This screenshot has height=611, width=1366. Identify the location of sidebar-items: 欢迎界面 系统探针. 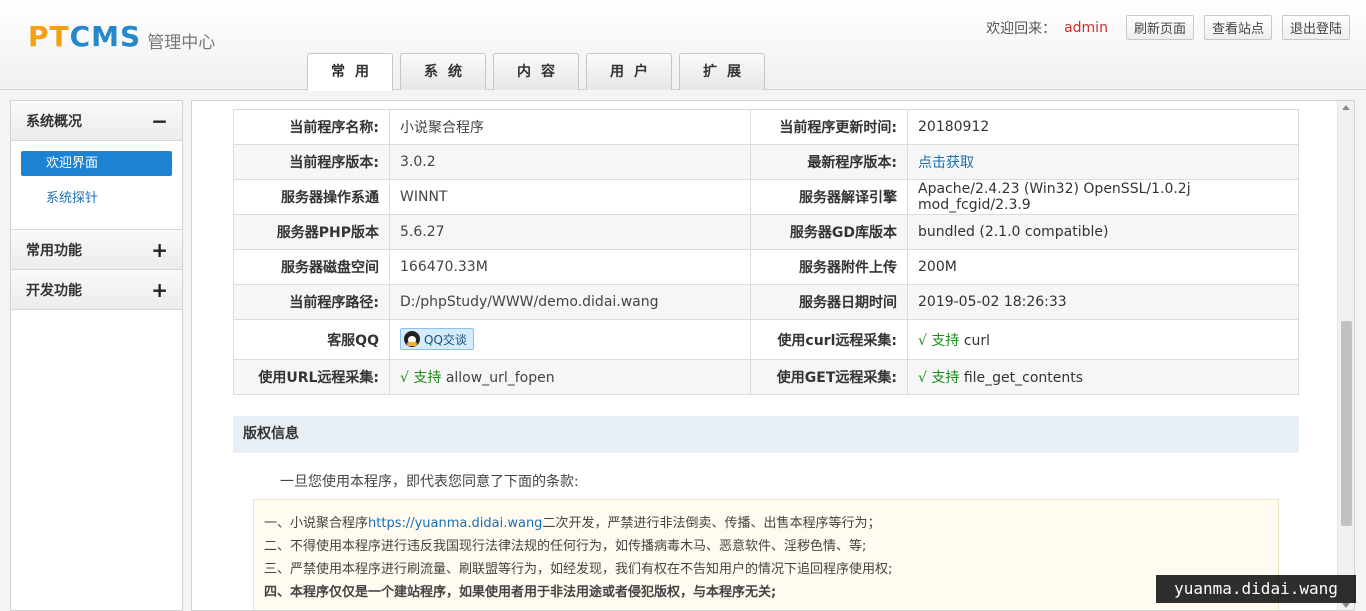
(96, 185).